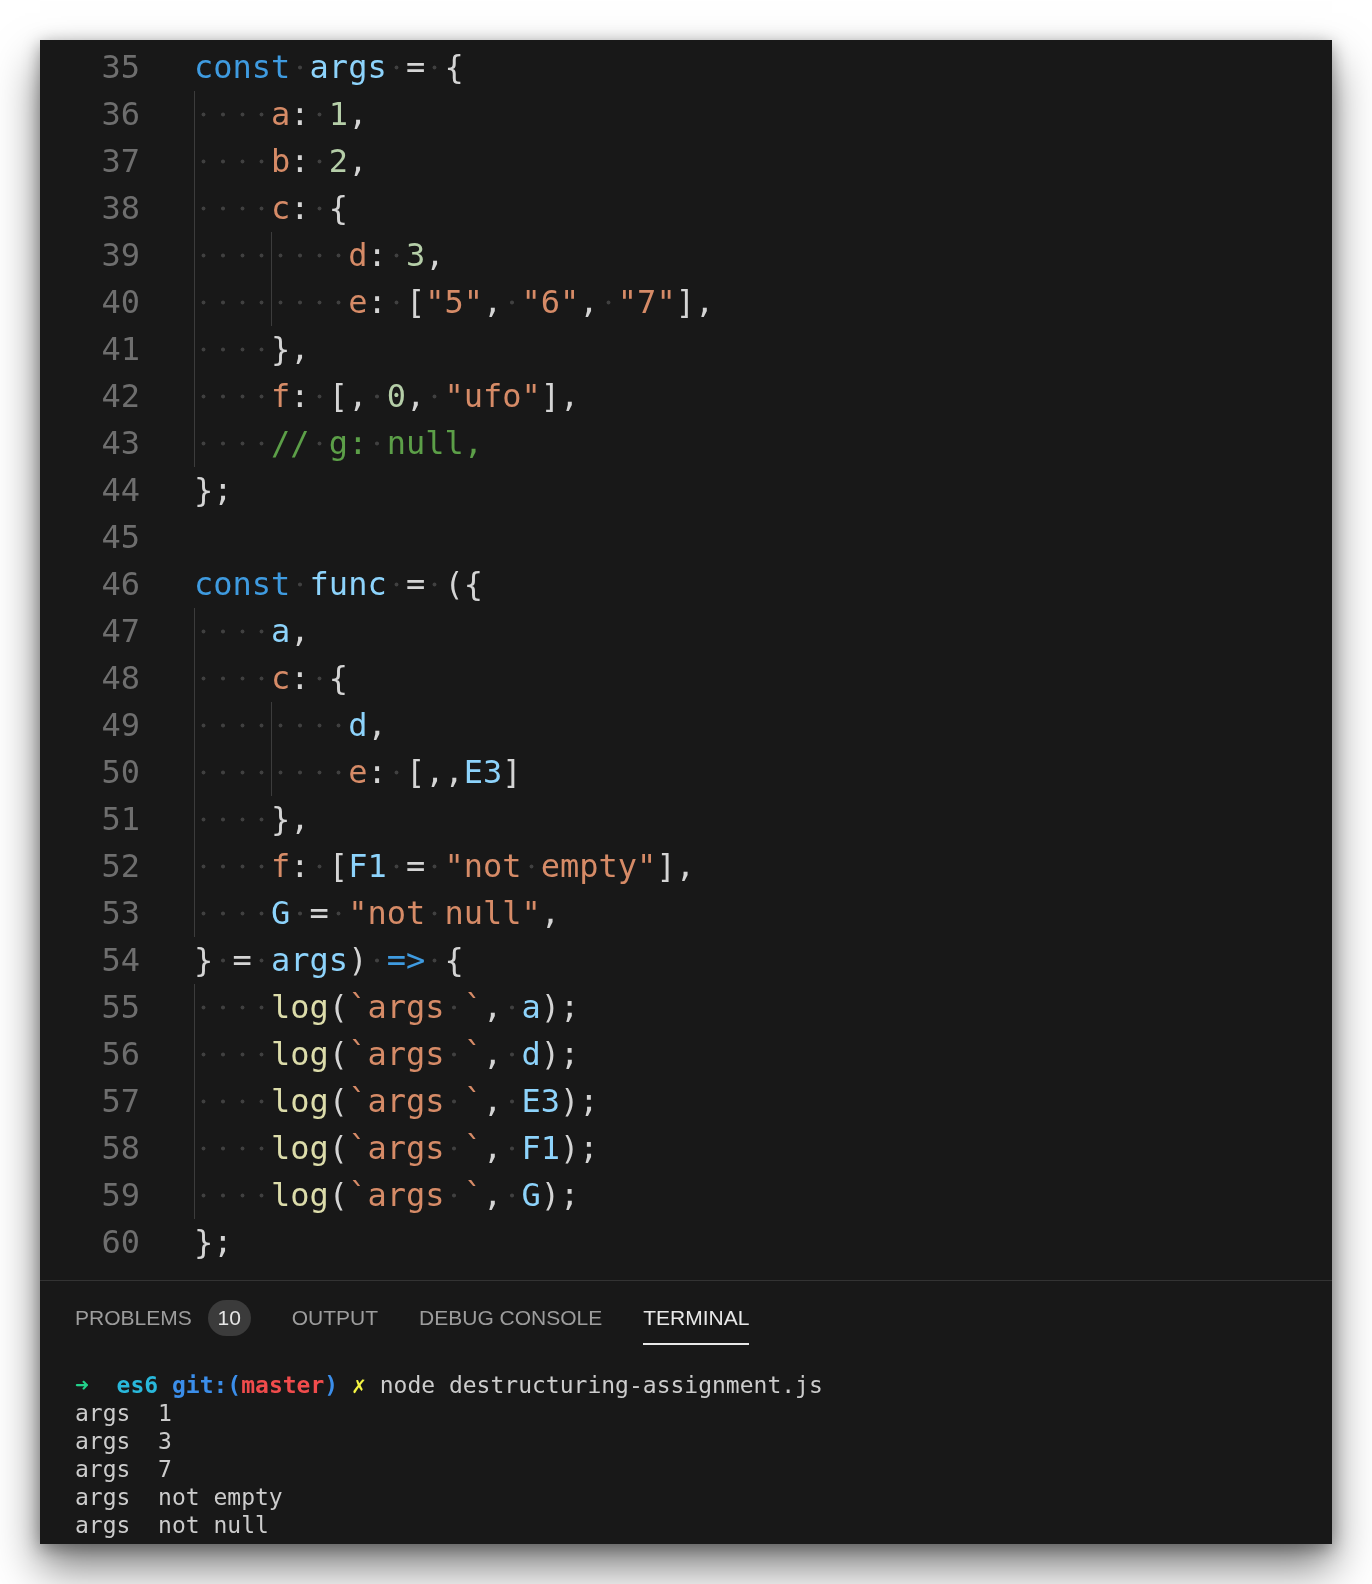 This screenshot has height=1584, width=1372. Describe the element at coordinates (120, 1007) in the screenshot. I see `line-number: 55` at that location.